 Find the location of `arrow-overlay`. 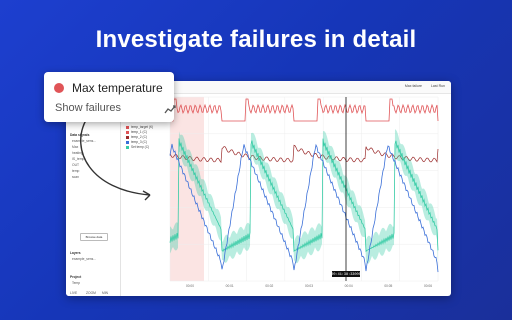

arrow-overlay is located at coordinates (115, 160).